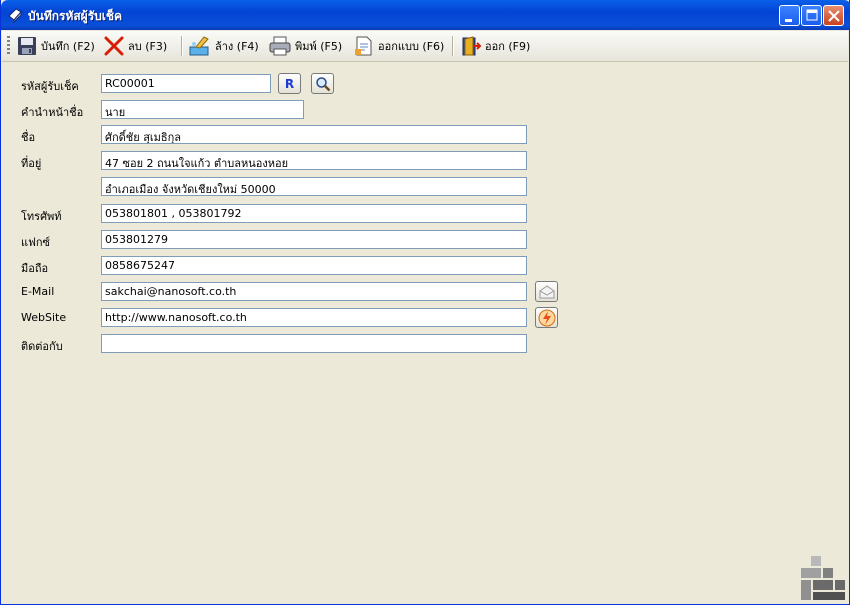  I want to click on window-title: บันทึกรหัสผู้รับเช็ค, so click(75, 16).